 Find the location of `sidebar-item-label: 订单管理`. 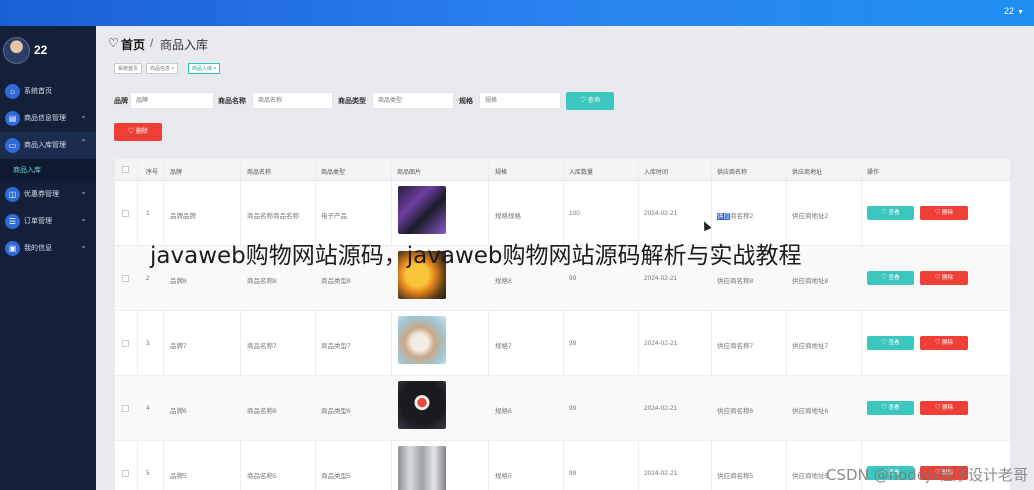

sidebar-item-label: 订单管理 is located at coordinates (38, 221).